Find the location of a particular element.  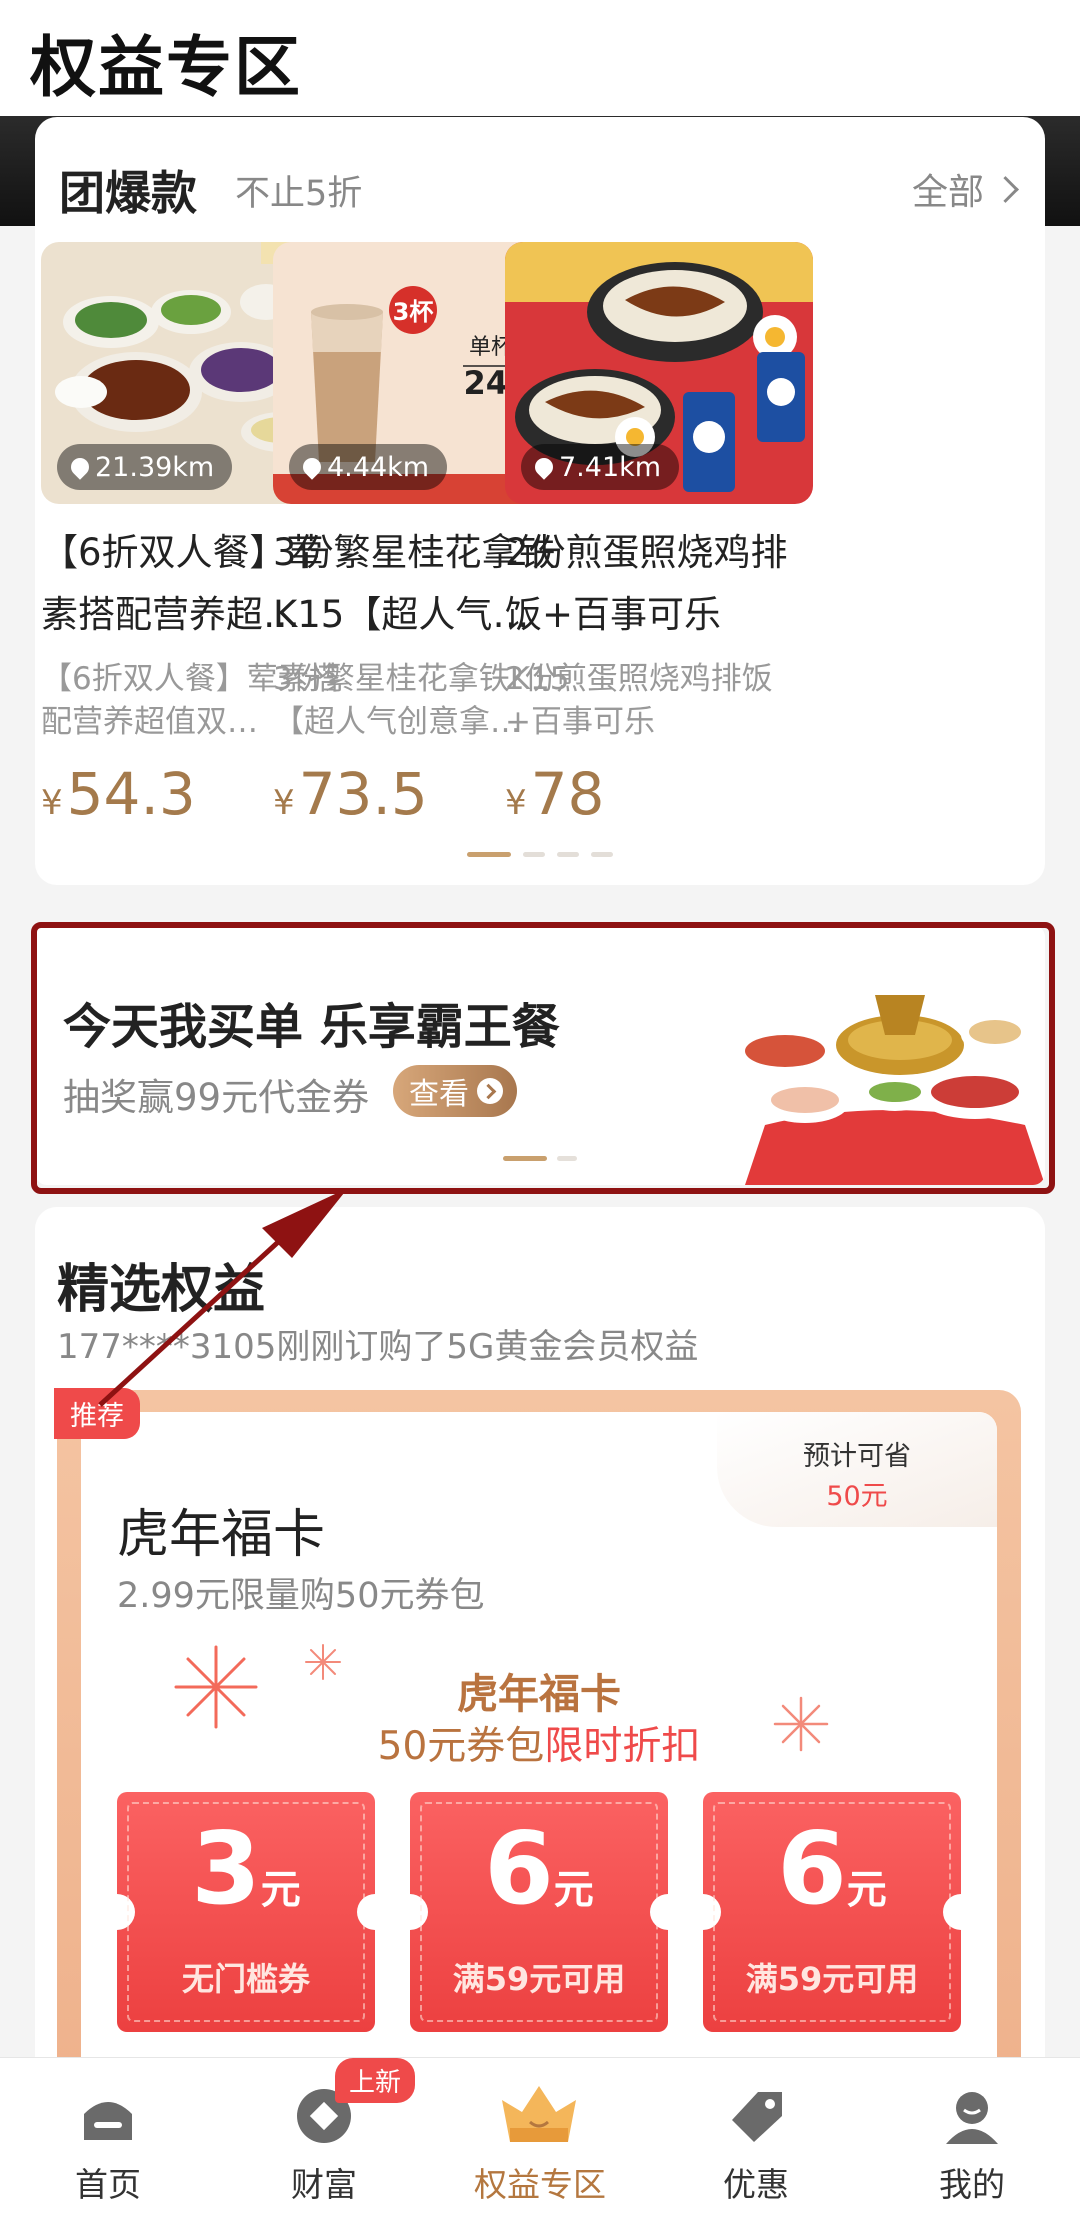

crown-icon is located at coordinates (539, 2114).